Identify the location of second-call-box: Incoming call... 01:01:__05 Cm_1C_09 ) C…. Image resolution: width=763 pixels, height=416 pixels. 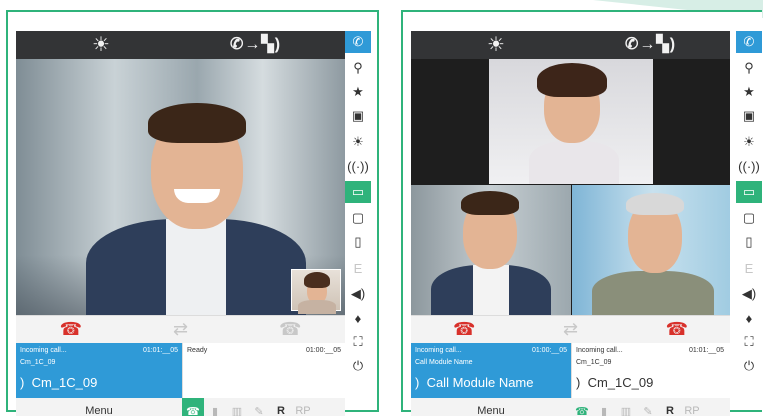
(649, 370).